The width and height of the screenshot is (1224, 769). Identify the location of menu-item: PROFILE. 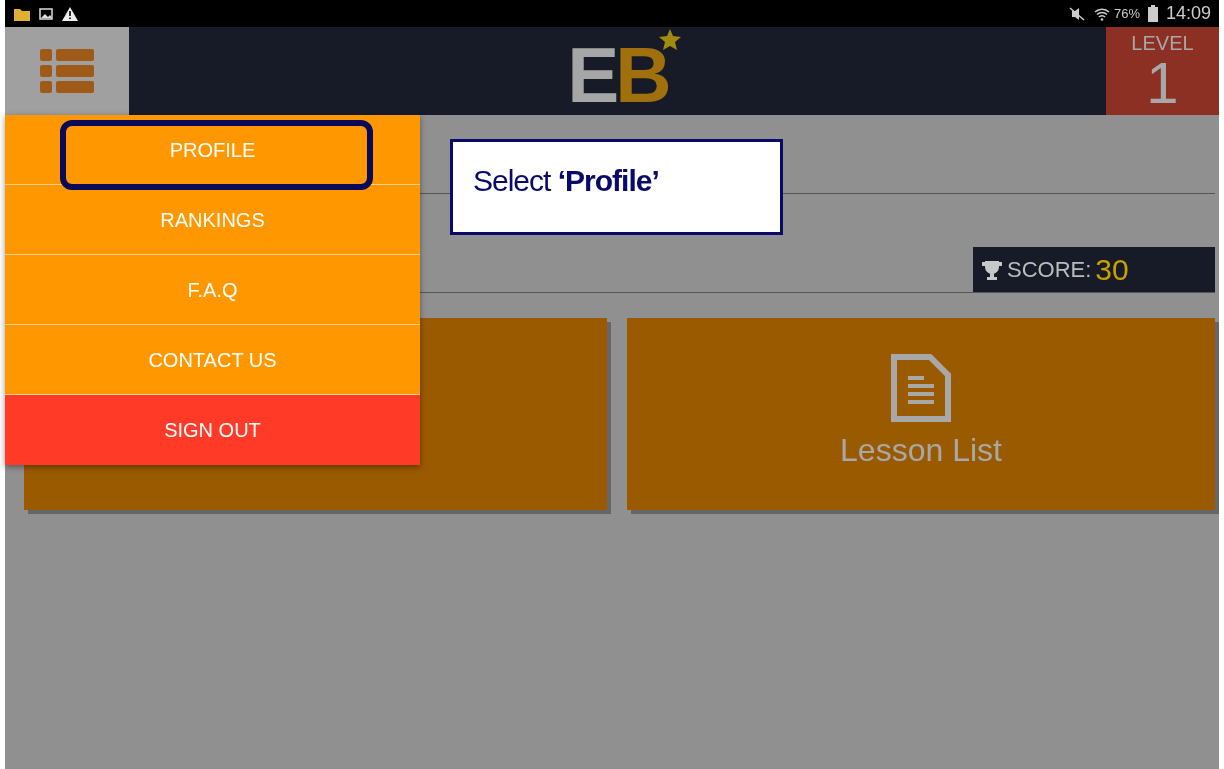
(212, 150).